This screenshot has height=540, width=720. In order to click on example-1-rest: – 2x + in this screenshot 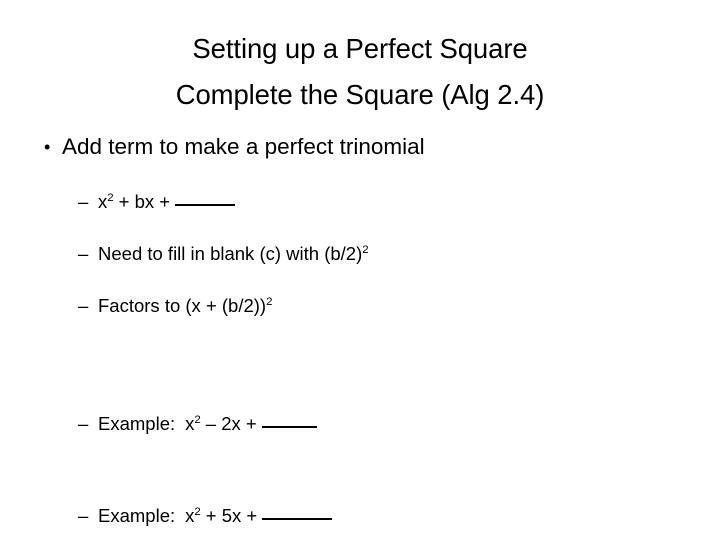, I will do `click(231, 423)`.